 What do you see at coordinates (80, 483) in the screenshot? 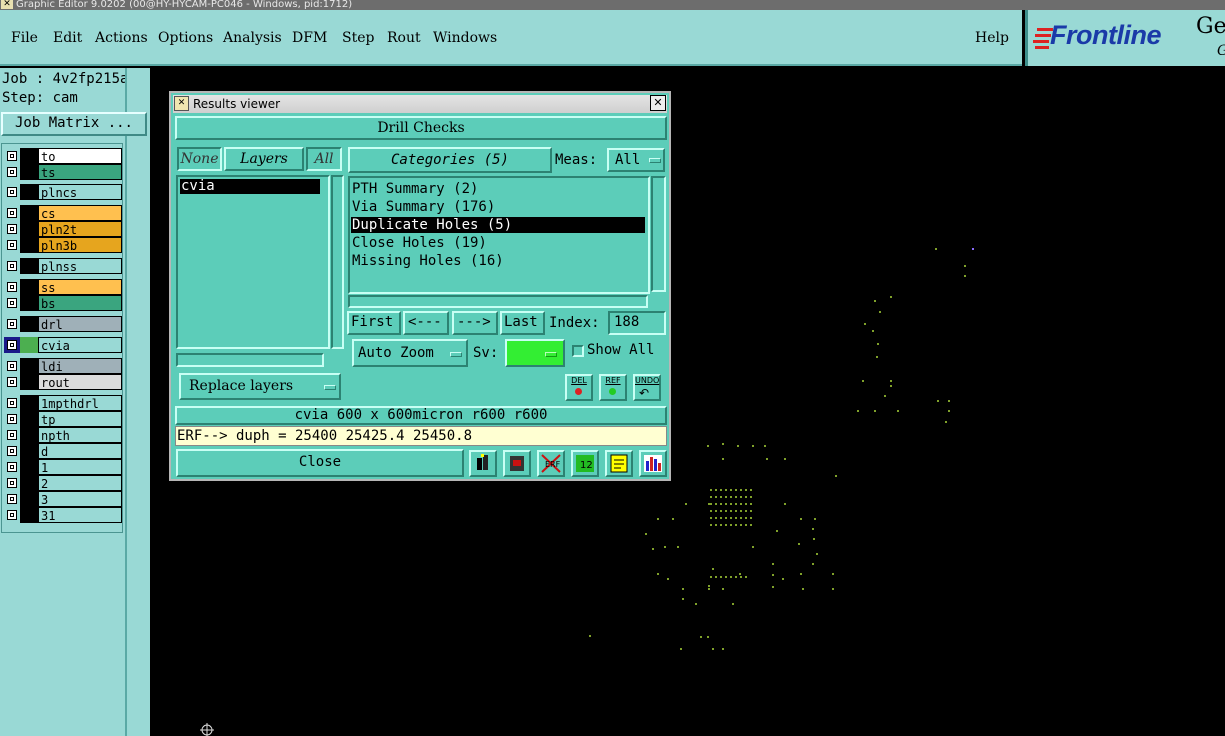
I see `layer-name: 2` at bounding box center [80, 483].